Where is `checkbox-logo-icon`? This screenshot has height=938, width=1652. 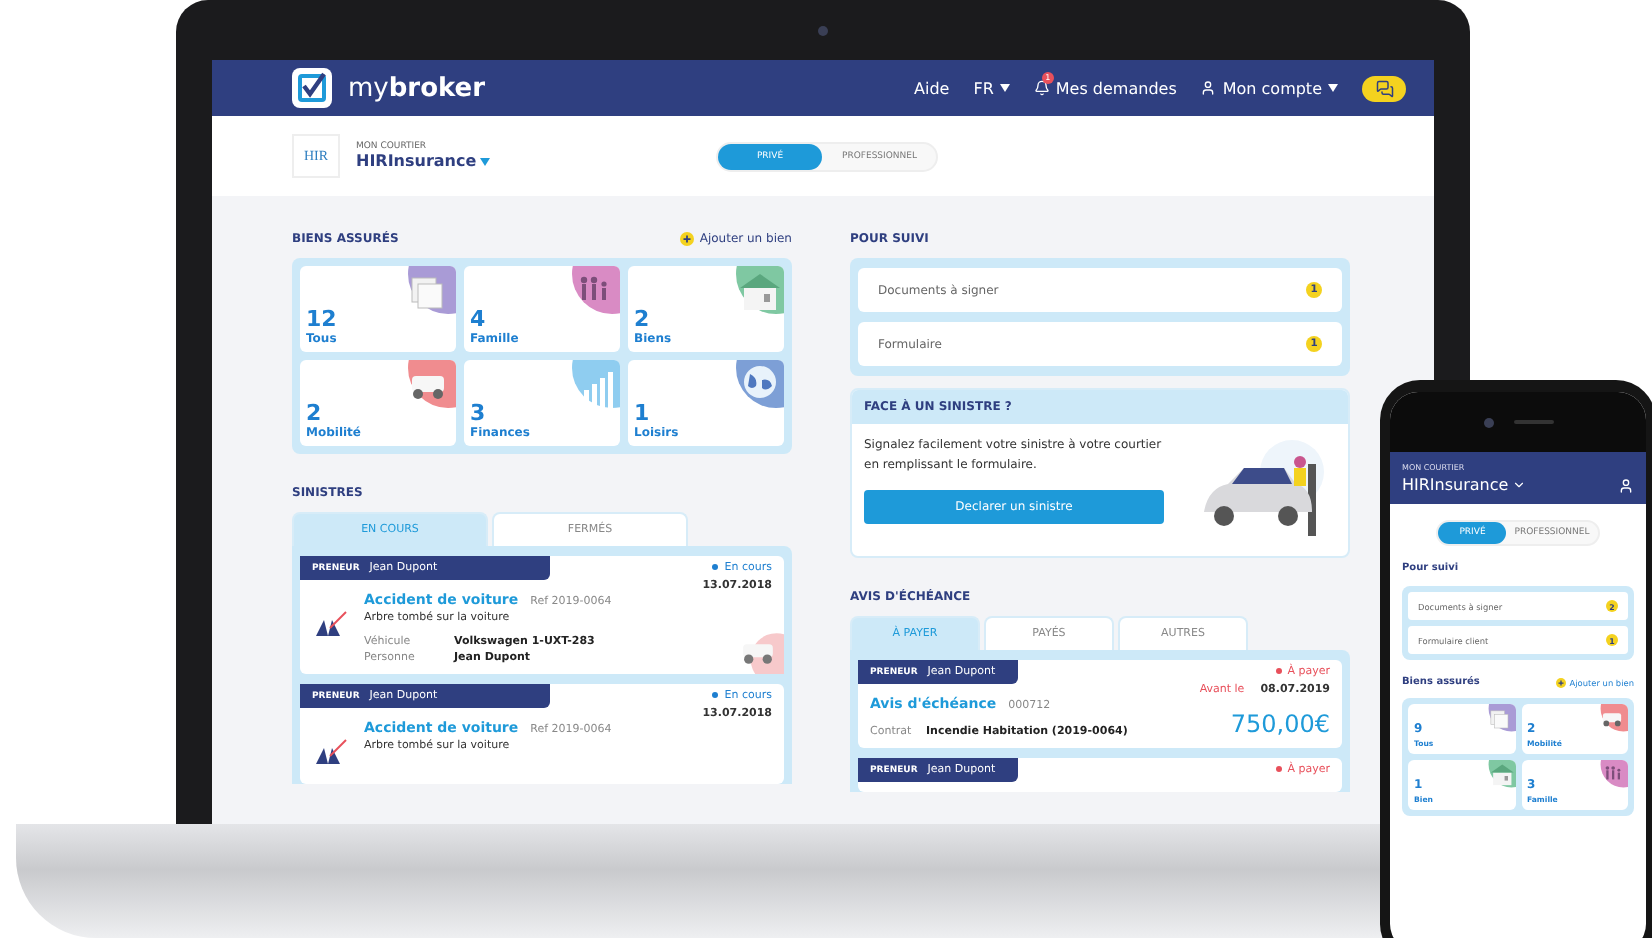
checkbox-logo-icon is located at coordinates (312, 88).